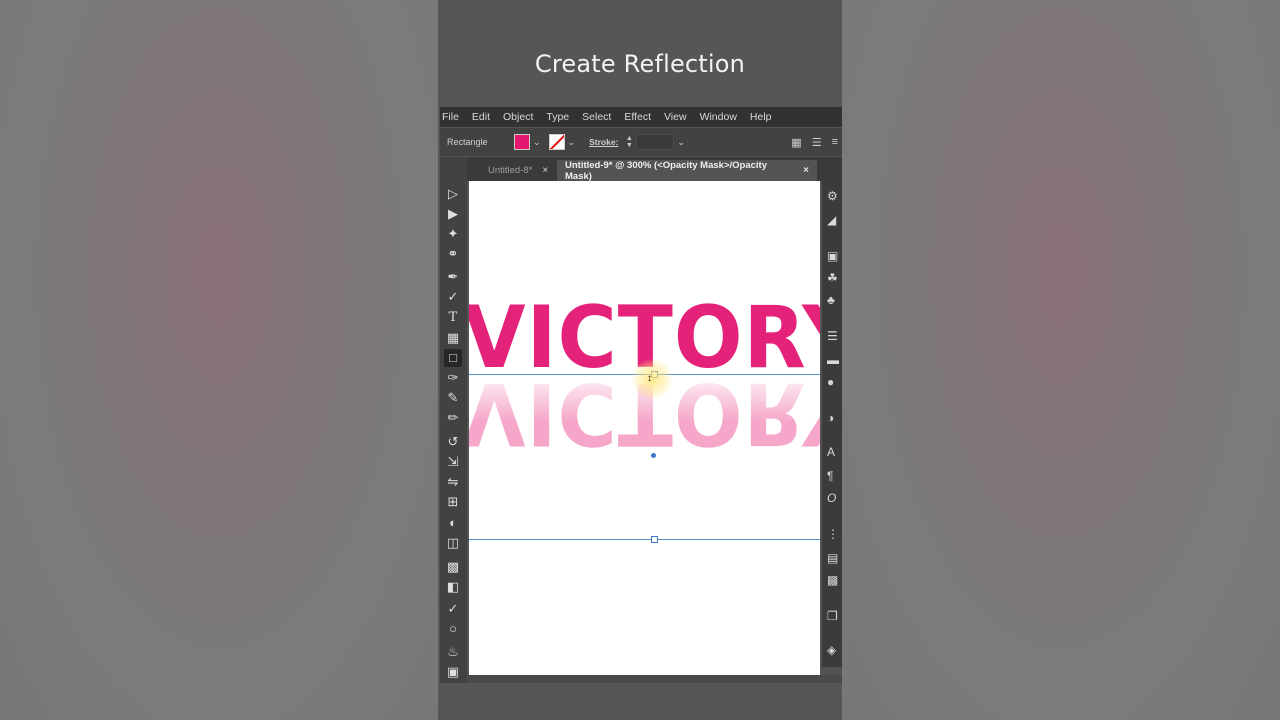 This screenshot has width=1280, height=720. I want to click on column-graph-tool-icon: ▣, so click(453, 672).